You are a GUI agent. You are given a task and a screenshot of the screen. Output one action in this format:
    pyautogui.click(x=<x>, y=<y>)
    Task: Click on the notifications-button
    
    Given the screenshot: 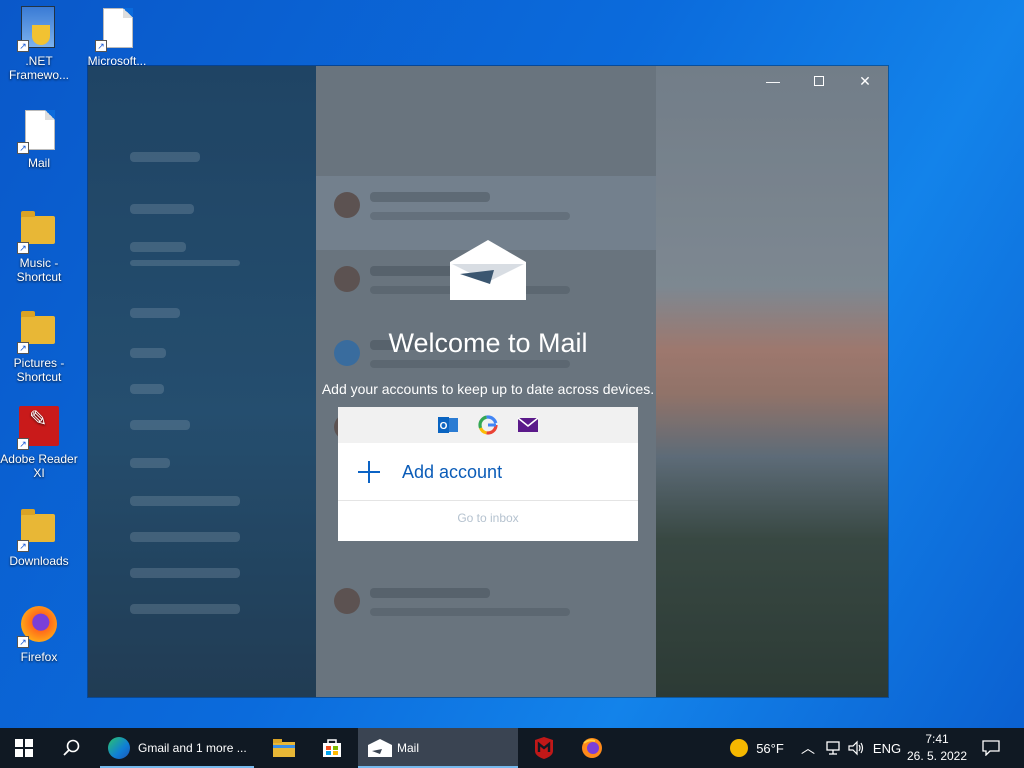 What is the action you would take?
    pyautogui.click(x=991, y=748)
    